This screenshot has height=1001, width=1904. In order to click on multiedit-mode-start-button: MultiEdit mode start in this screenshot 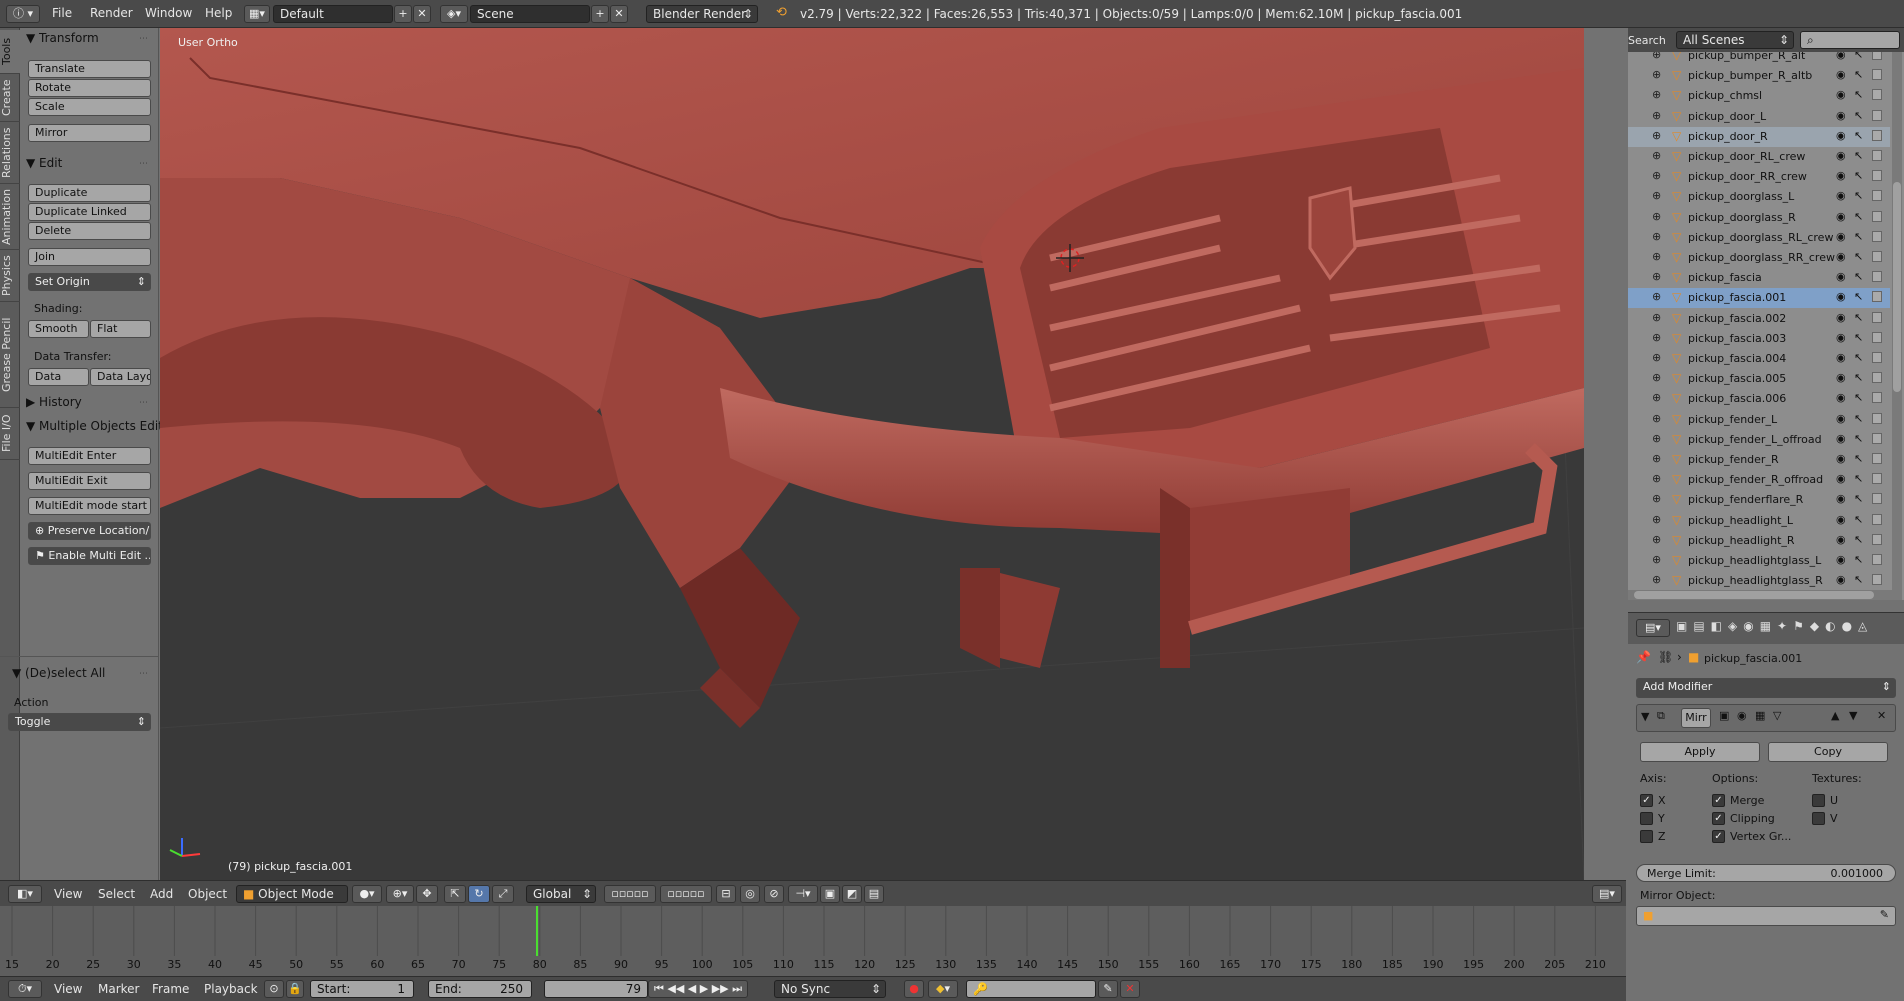, I will do `click(89, 506)`.